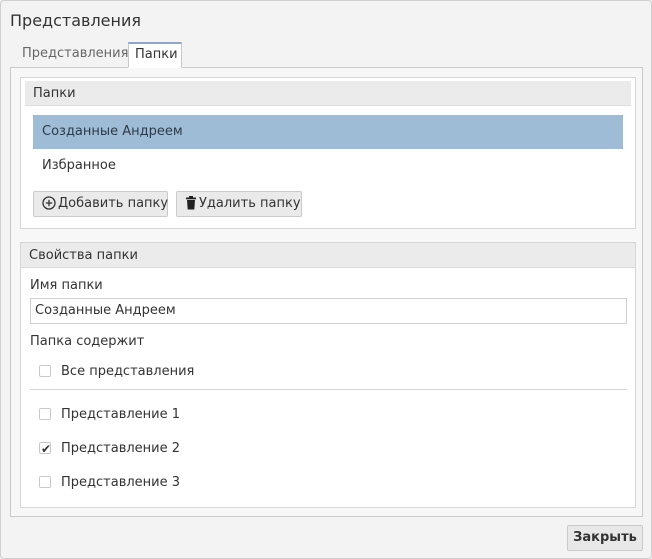 This screenshot has height=559, width=652. I want to click on folder-item: Избранное, so click(328, 166).